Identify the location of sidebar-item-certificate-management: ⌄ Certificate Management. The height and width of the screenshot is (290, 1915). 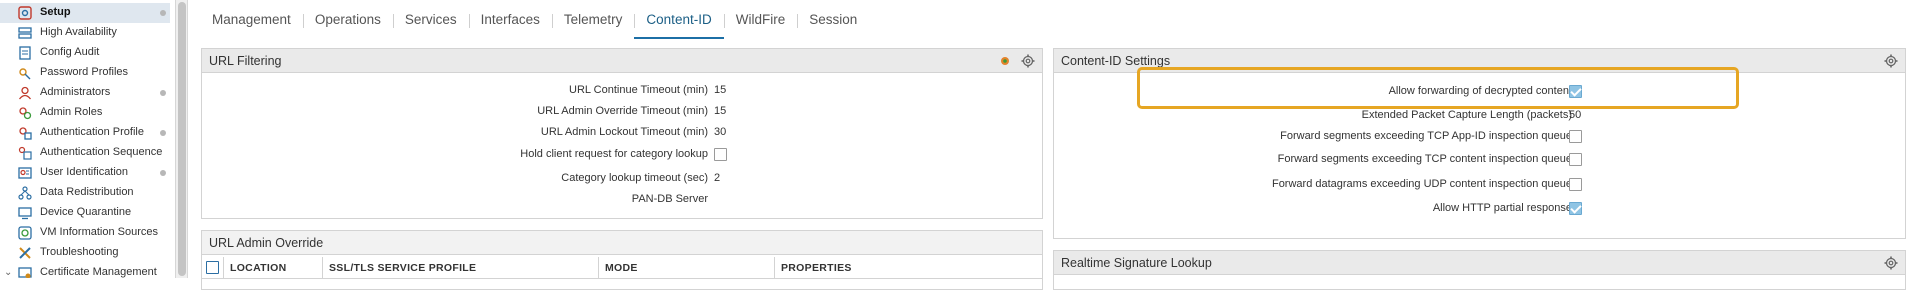
(85, 270).